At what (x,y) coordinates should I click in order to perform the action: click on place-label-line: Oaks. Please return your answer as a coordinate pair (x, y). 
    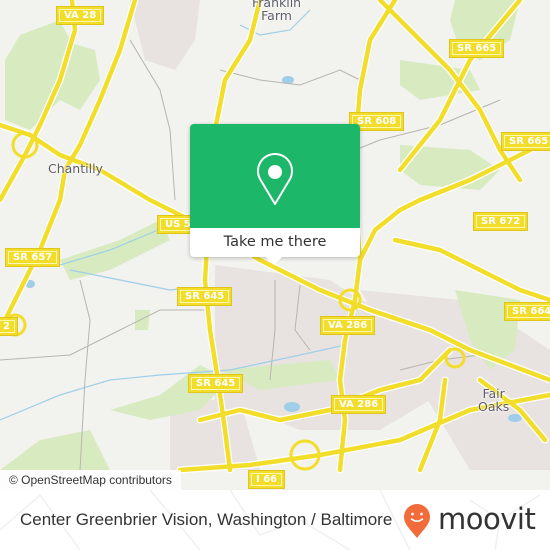
    Looking at the image, I should click on (494, 406).